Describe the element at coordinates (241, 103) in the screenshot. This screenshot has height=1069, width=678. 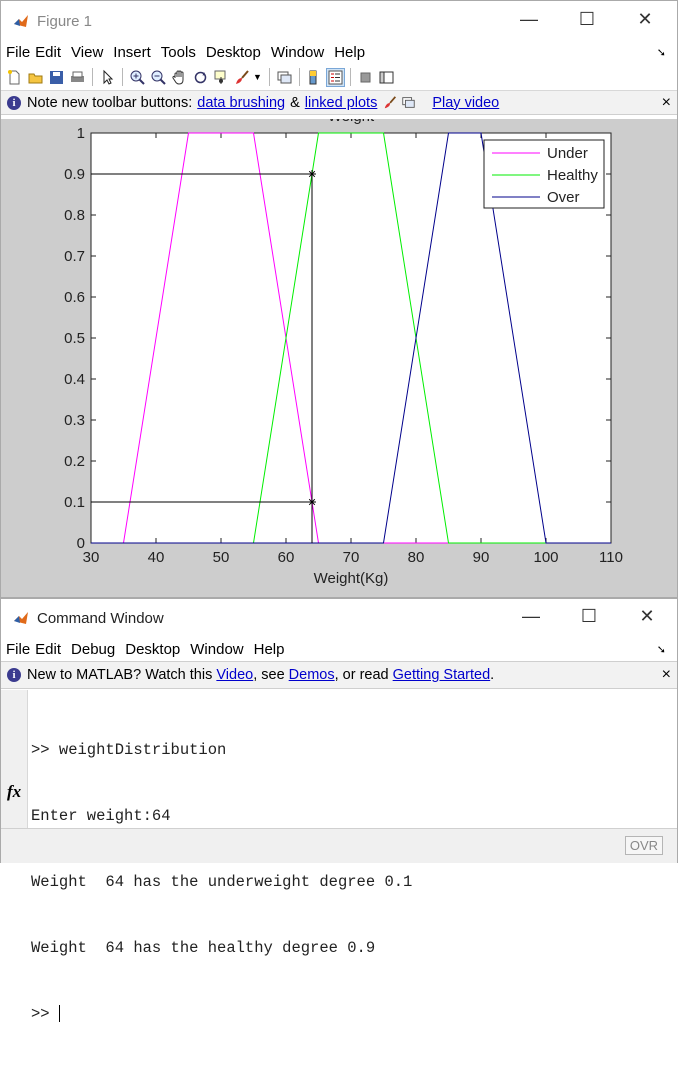
I see `data-brushing-link: data brushing` at that location.